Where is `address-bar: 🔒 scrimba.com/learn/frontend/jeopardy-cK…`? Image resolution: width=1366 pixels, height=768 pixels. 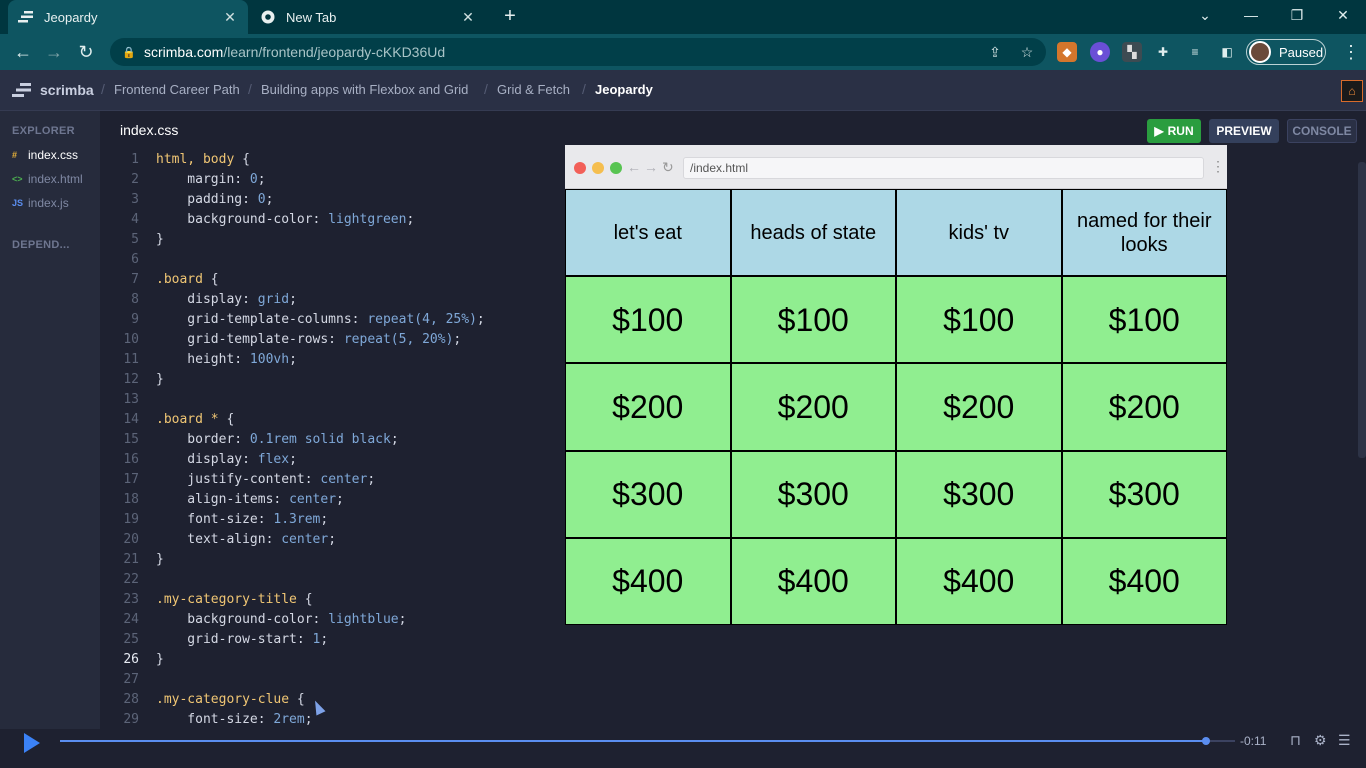 address-bar: 🔒 scrimba.com/learn/frontend/jeopardy-cK… is located at coordinates (578, 52).